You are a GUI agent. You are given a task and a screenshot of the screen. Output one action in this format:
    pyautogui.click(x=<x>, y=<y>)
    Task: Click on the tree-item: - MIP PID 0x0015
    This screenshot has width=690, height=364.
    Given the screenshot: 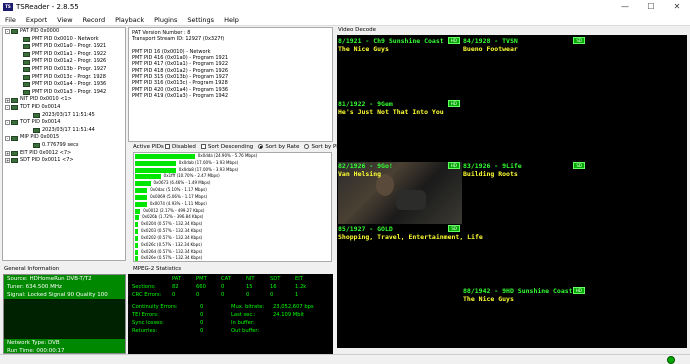 What is the action you would take?
    pyautogui.click(x=64, y=138)
    